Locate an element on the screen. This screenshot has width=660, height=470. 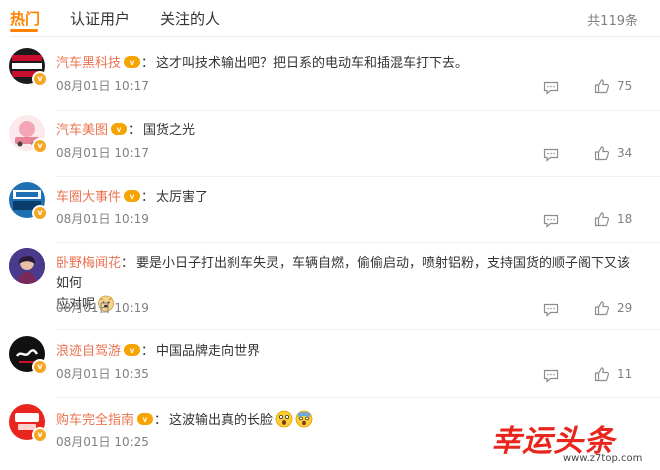
comment-body: 车圈大事件 v ：太厉害了 is located at coordinates (348, 198).